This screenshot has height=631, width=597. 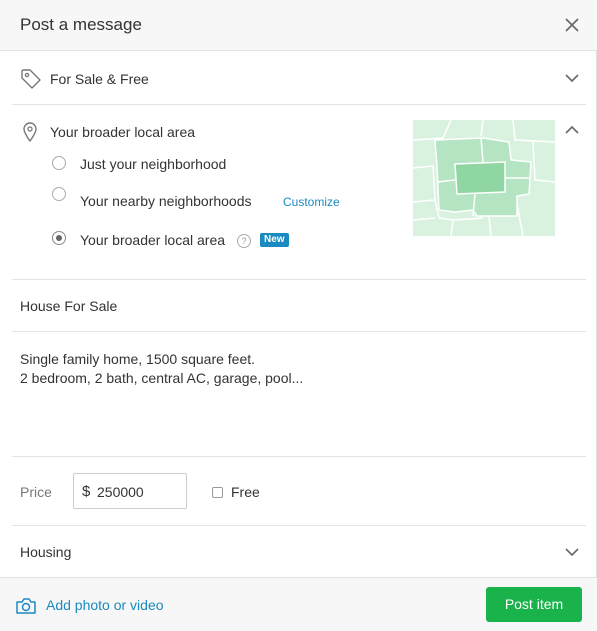 What do you see at coordinates (123, 132) in the screenshot?
I see `audience-title: Your broader local area` at bounding box center [123, 132].